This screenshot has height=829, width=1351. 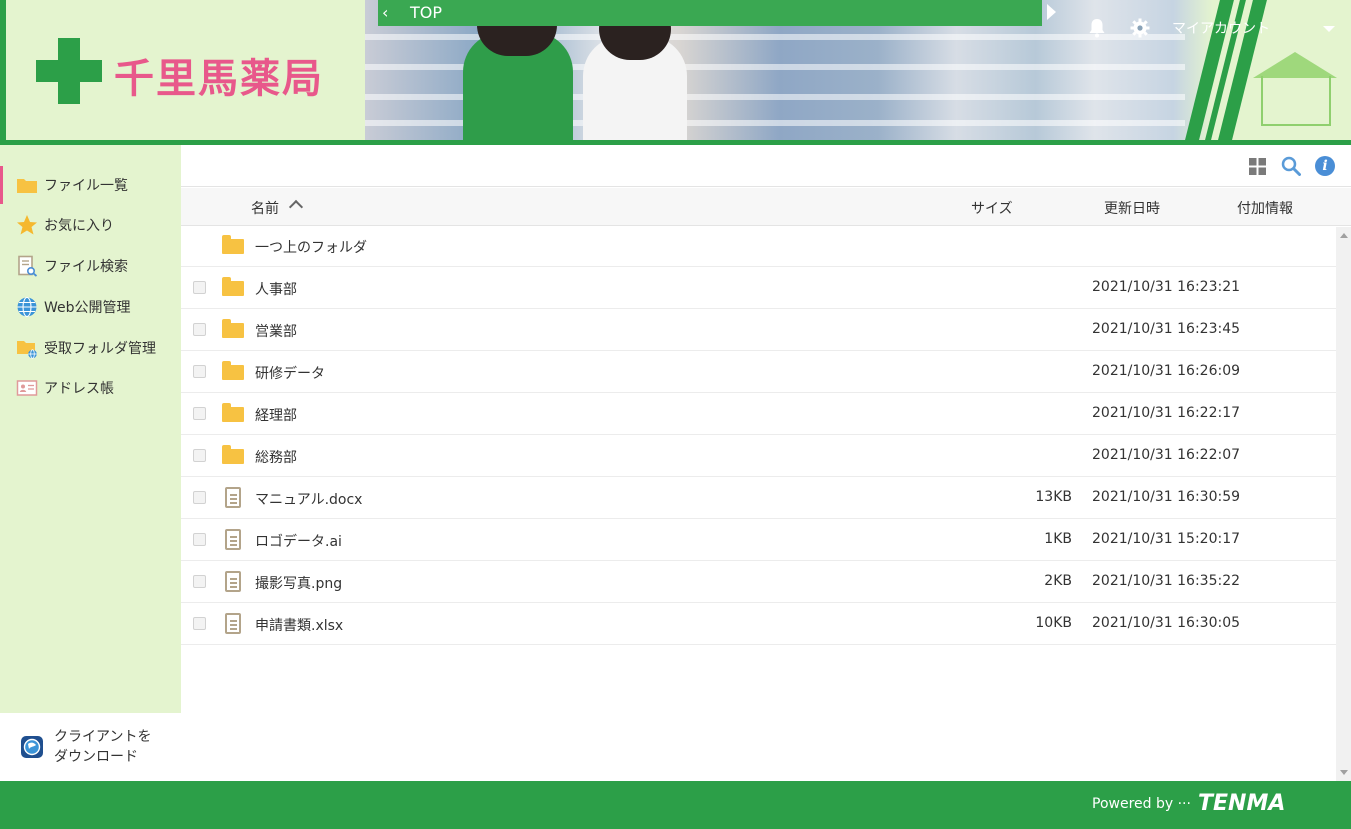 I want to click on scroll-down-arrow-icon, so click(x=1344, y=772).